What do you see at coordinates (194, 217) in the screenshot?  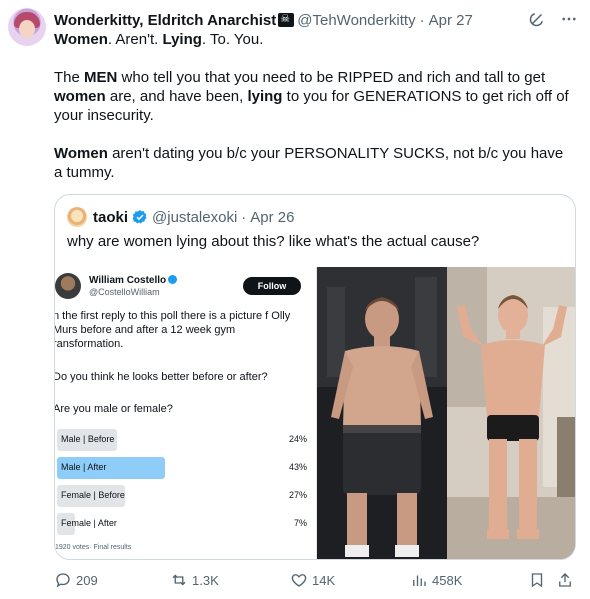 I see `quote-handle: @justalexoki` at bounding box center [194, 217].